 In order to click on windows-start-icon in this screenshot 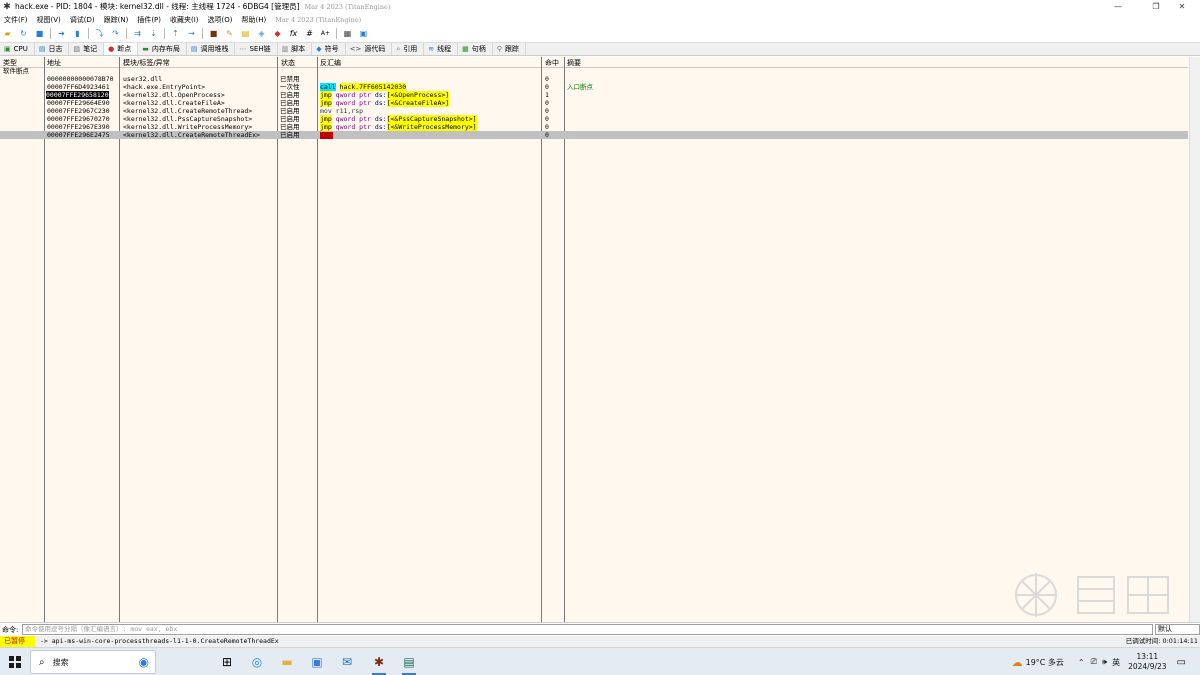, I will do `click(15, 662)`.